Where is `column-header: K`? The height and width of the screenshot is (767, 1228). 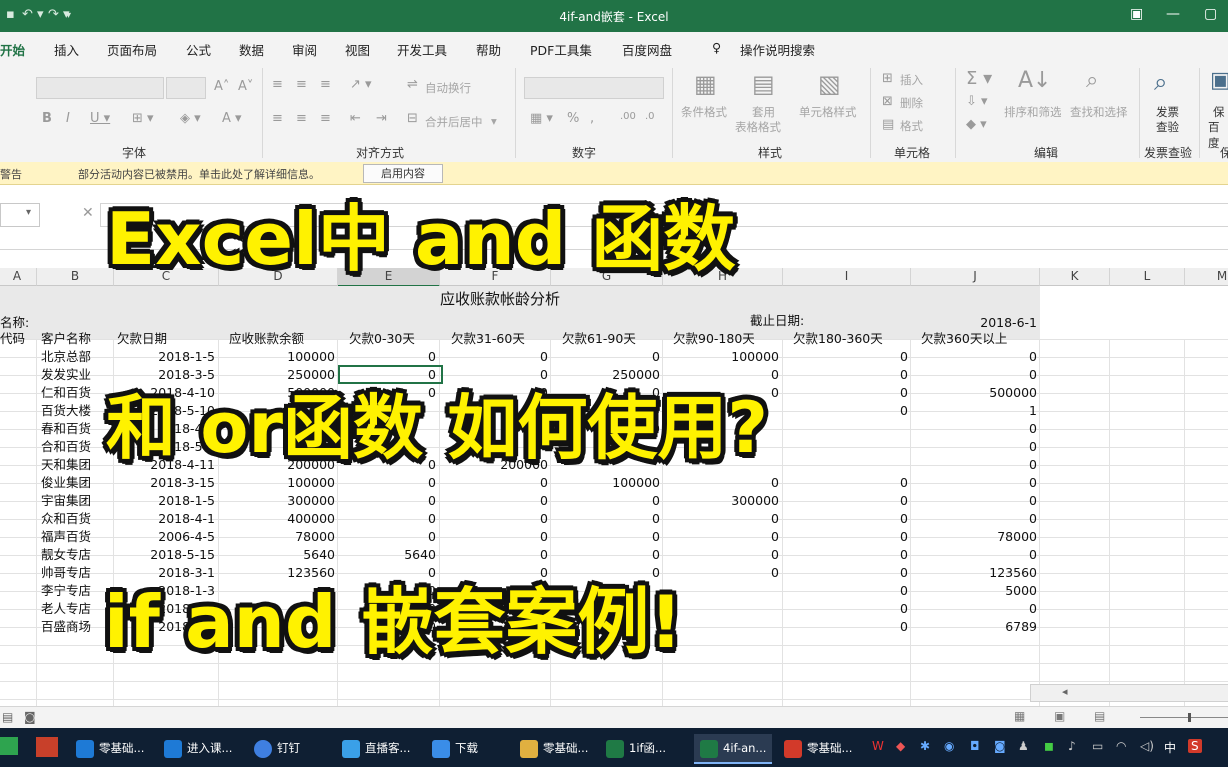
column-header: K is located at coordinates (1075, 277).